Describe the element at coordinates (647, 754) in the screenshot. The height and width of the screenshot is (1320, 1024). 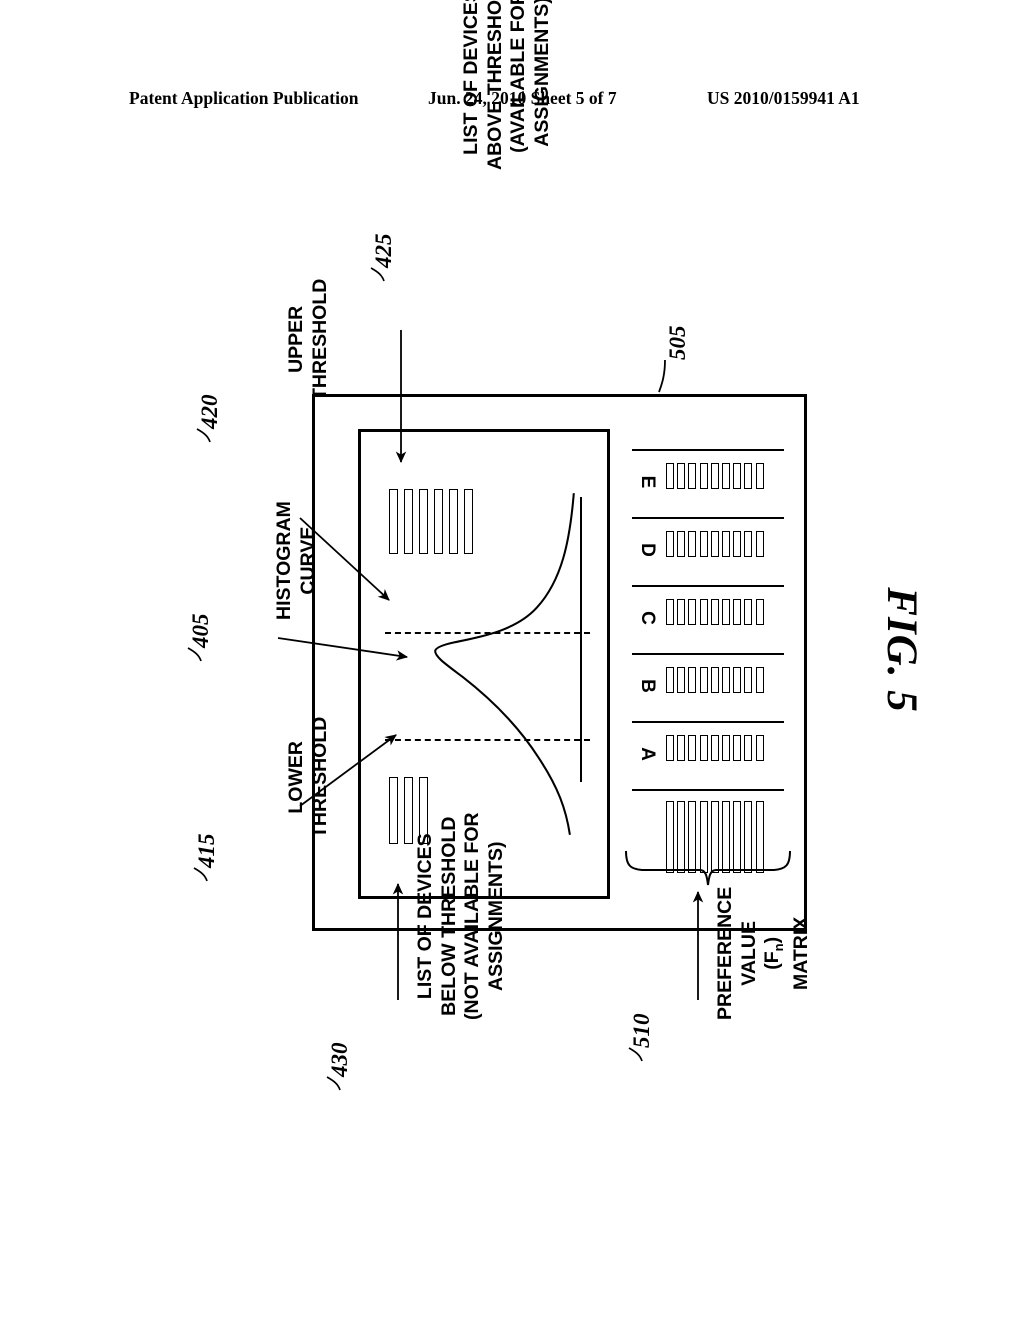
I see `matrix-row-label: A` at that location.